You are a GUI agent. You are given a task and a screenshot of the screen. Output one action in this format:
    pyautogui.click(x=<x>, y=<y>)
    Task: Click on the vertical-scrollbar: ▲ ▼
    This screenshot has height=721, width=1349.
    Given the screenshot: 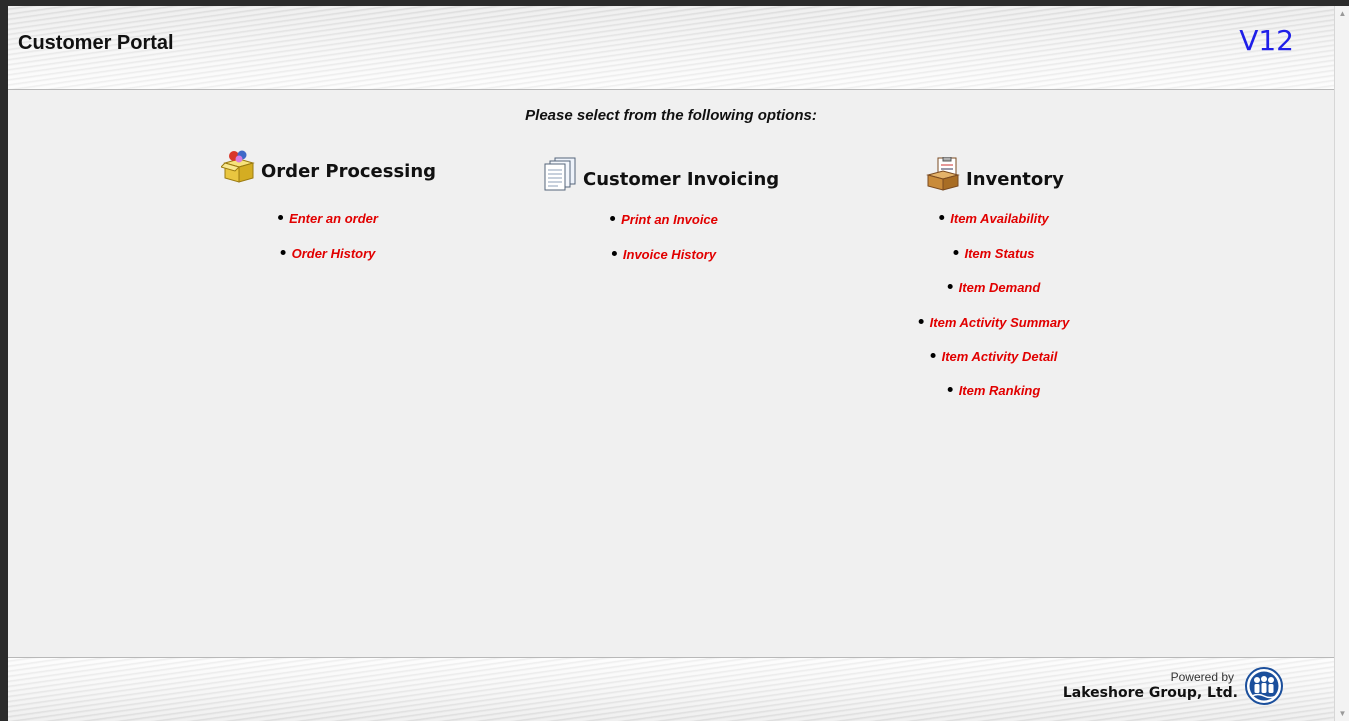 What is the action you would take?
    pyautogui.click(x=1341, y=363)
    